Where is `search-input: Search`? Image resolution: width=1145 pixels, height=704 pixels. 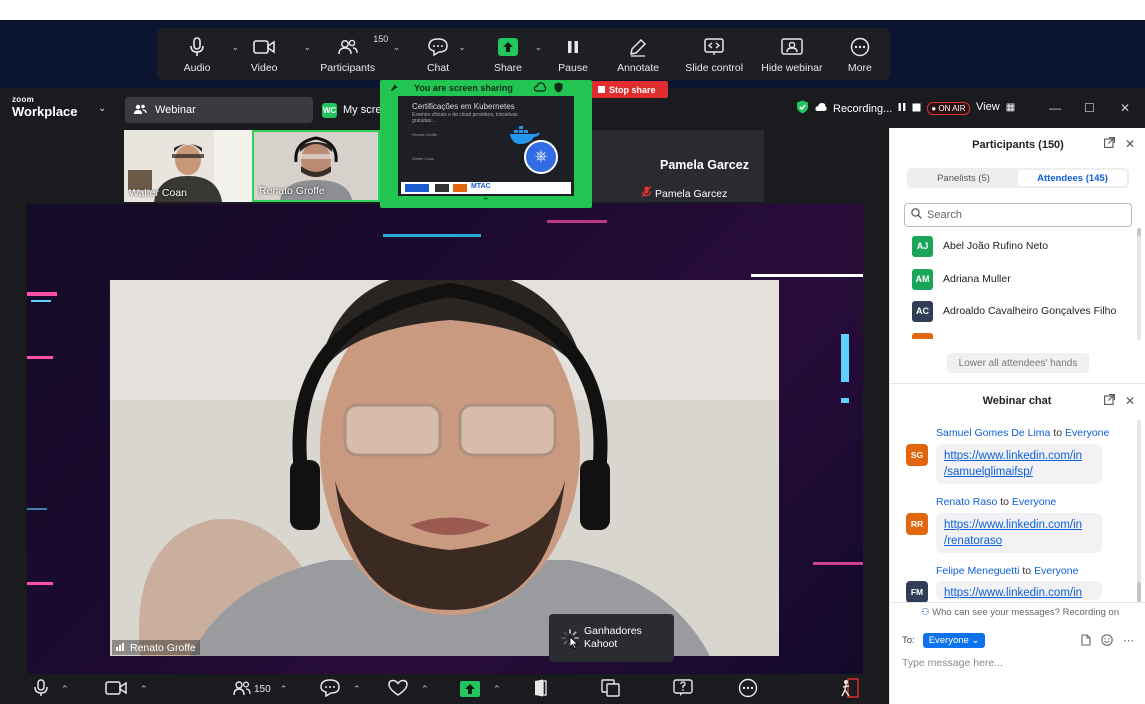 search-input: Search is located at coordinates (1018, 215).